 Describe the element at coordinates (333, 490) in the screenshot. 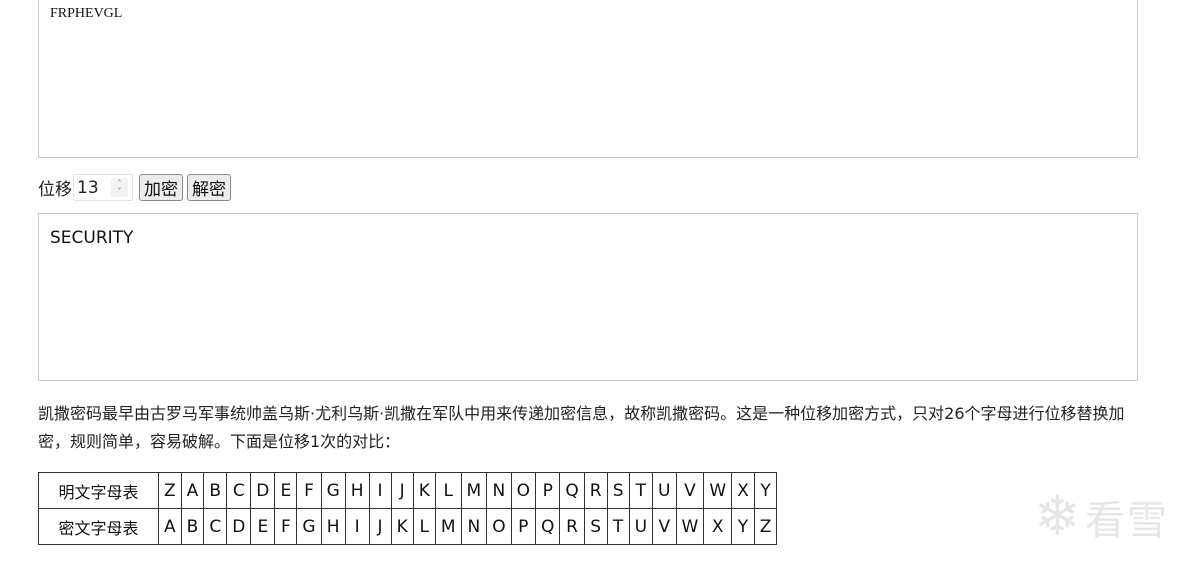

I see `plain-letter-cell: G` at that location.